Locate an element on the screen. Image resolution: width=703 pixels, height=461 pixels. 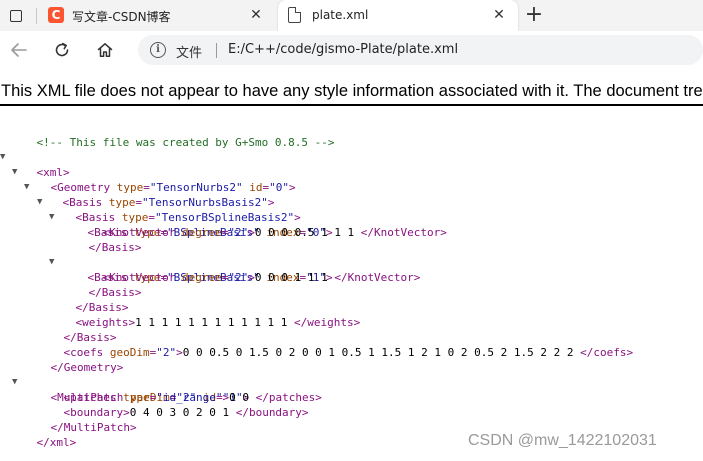
reload-icon is located at coordinates (62, 49).